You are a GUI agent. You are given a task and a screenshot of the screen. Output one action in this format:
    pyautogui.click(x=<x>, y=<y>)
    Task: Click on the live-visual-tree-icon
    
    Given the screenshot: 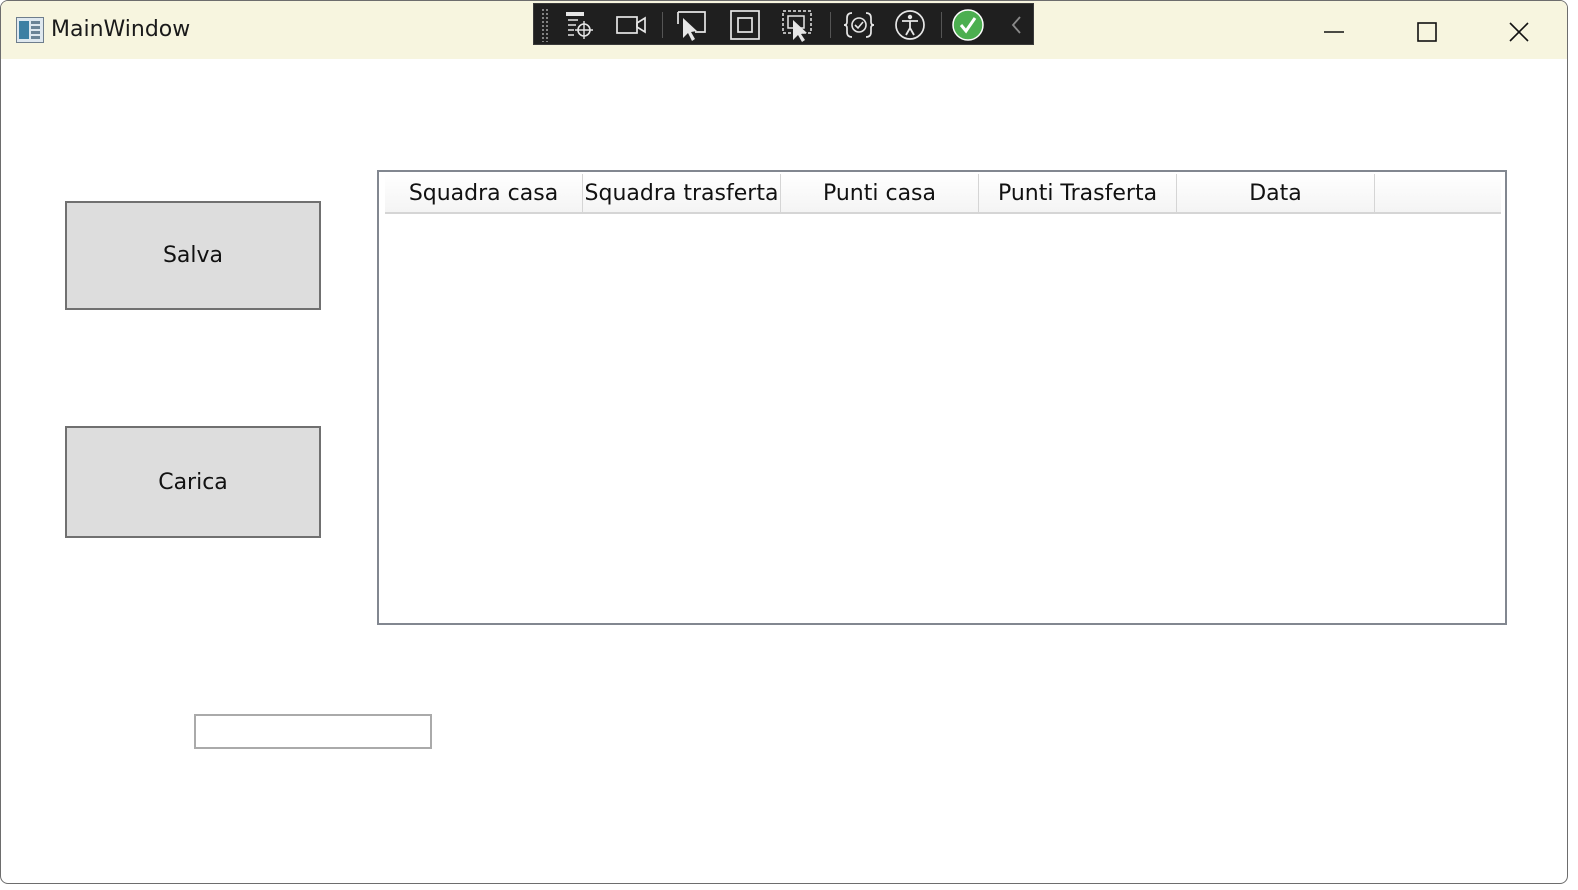 What is the action you would take?
    pyautogui.click(x=579, y=25)
    